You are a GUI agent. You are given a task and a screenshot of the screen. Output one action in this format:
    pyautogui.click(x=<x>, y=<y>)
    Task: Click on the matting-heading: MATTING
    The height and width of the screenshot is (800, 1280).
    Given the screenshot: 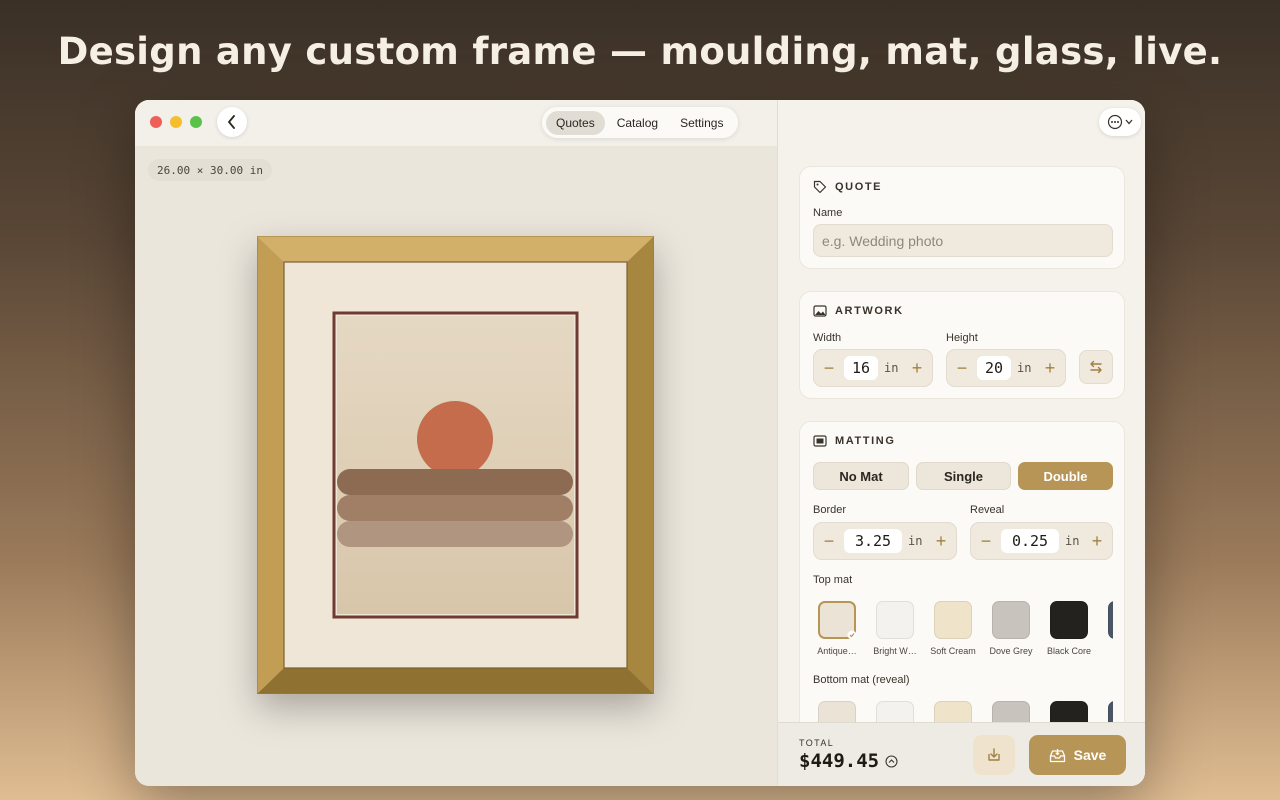 What is the action you would take?
    pyautogui.click(x=865, y=441)
    